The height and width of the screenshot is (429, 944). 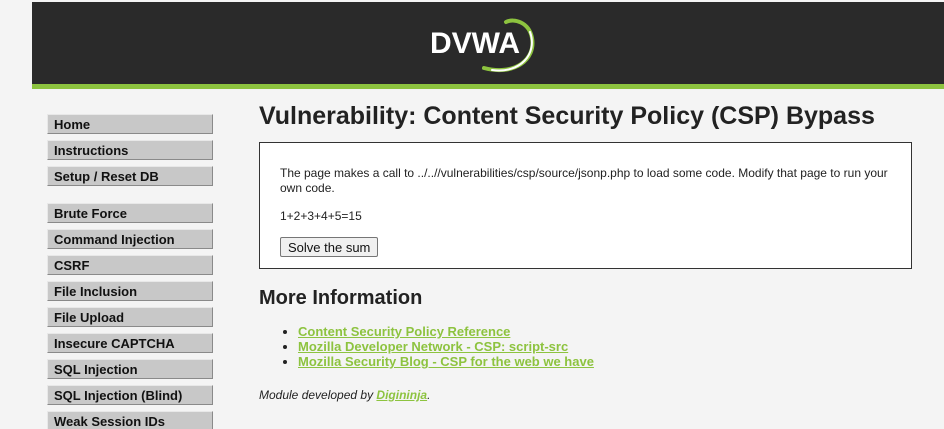 I want to click on menu-item-command-injection: Command Injection, so click(x=130, y=239).